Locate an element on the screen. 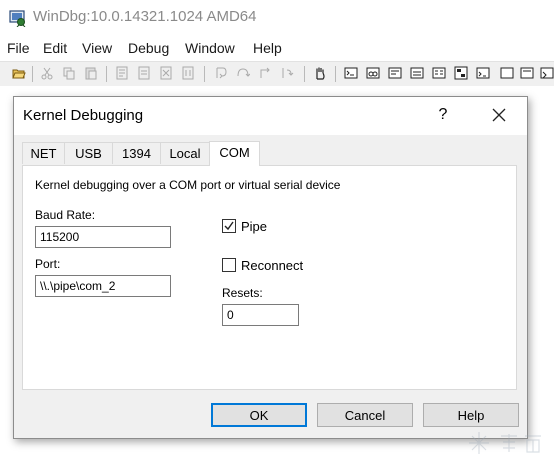 Image resolution: width=554 pixels, height=465 pixels. menu-view: View is located at coordinates (97, 48).